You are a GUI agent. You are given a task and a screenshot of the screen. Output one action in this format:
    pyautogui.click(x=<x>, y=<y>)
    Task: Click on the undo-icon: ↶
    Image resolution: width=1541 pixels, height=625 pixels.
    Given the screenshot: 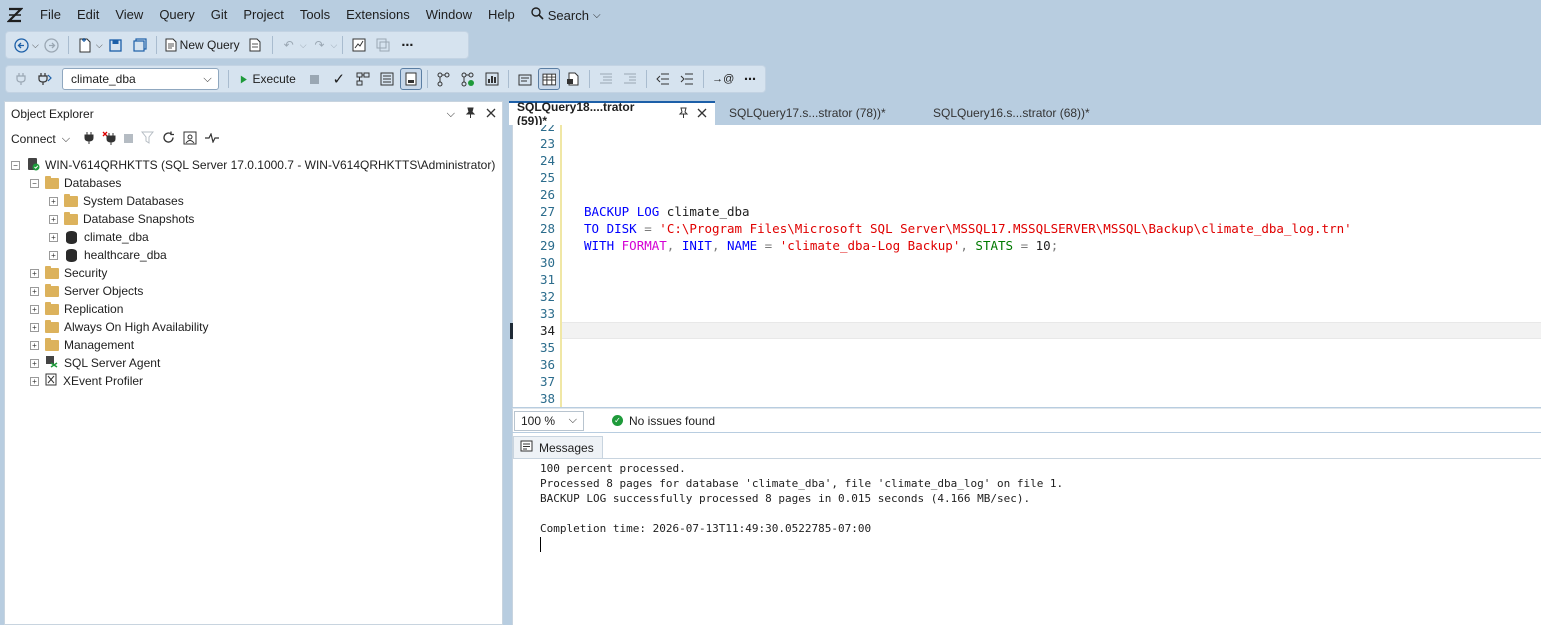 What is the action you would take?
    pyautogui.click(x=289, y=45)
    